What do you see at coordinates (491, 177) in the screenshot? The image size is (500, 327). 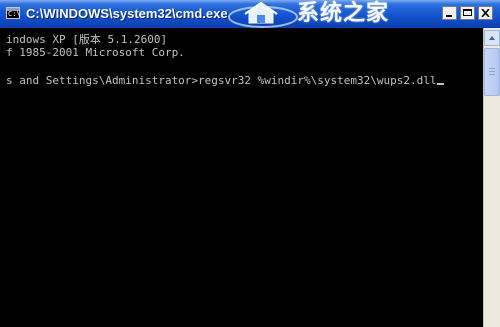 I see `vertical-scrollbar` at bounding box center [491, 177].